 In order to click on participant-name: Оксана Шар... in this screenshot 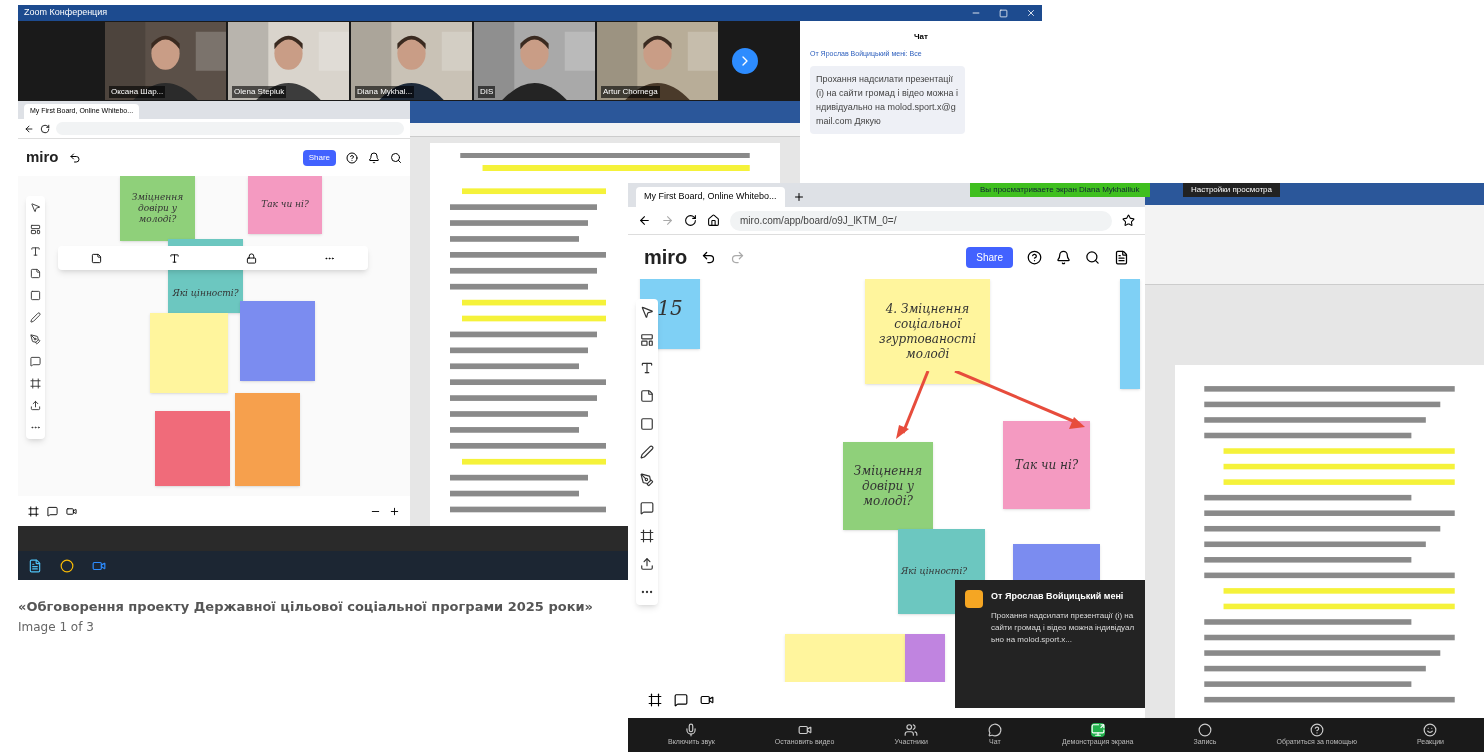, I will do `click(137, 92)`.